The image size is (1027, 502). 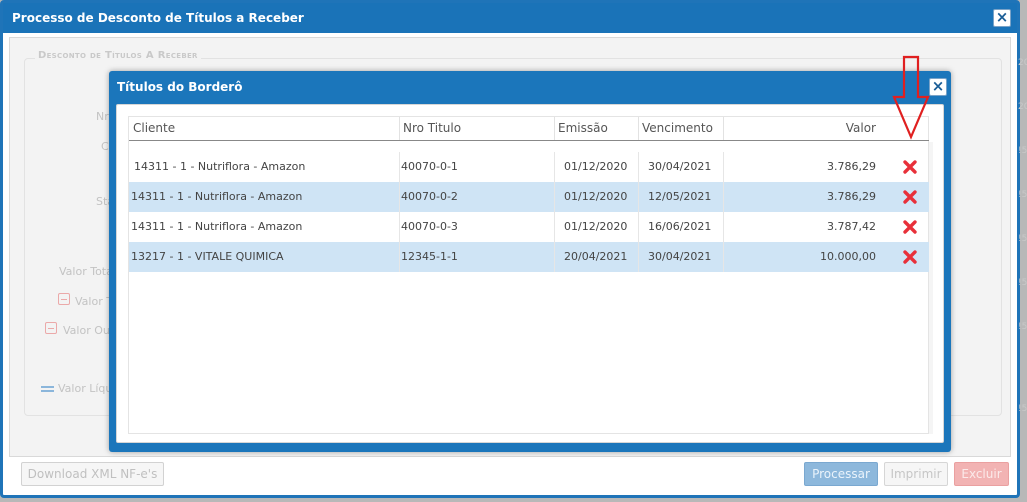 I want to click on column-header-emissao: Emissão, so click(x=596, y=129).